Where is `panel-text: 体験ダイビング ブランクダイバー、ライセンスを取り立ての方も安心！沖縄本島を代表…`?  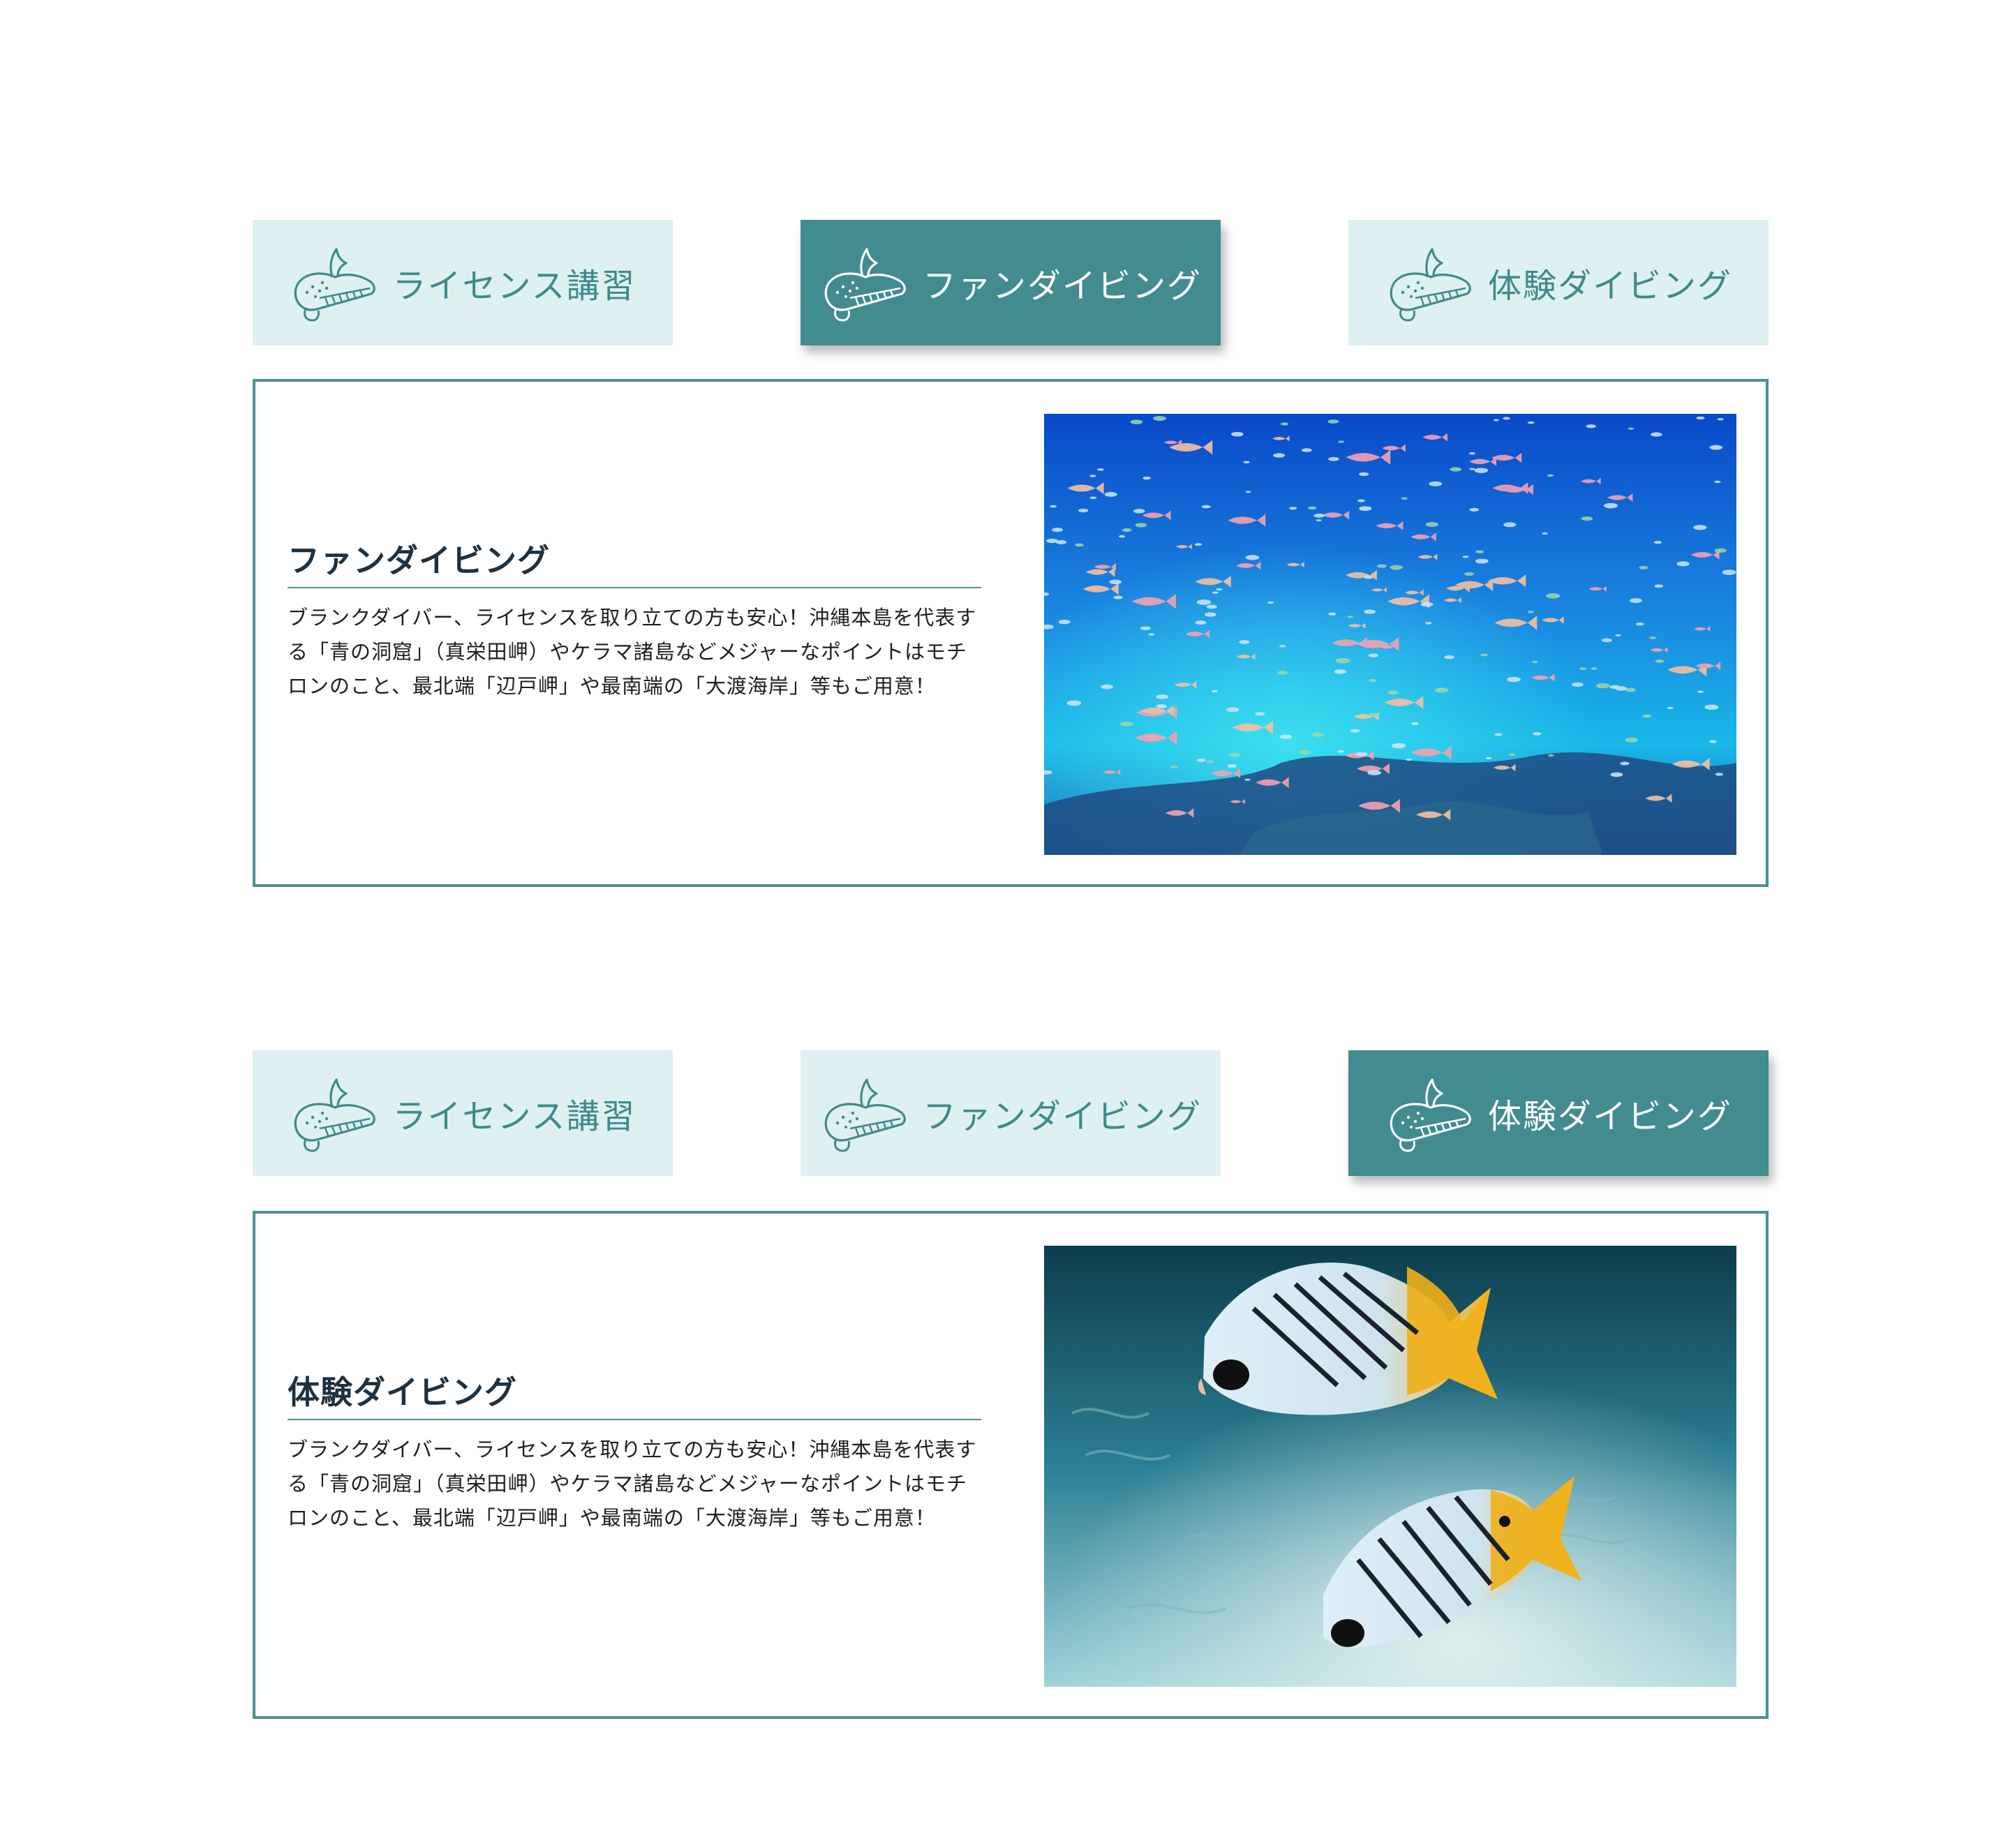 panel-text: 体験ダイビング ブランクダイバー、ライセンスを取り立ての方も安心！沖縄本島を代表… is located at coordinates (634, 1451).